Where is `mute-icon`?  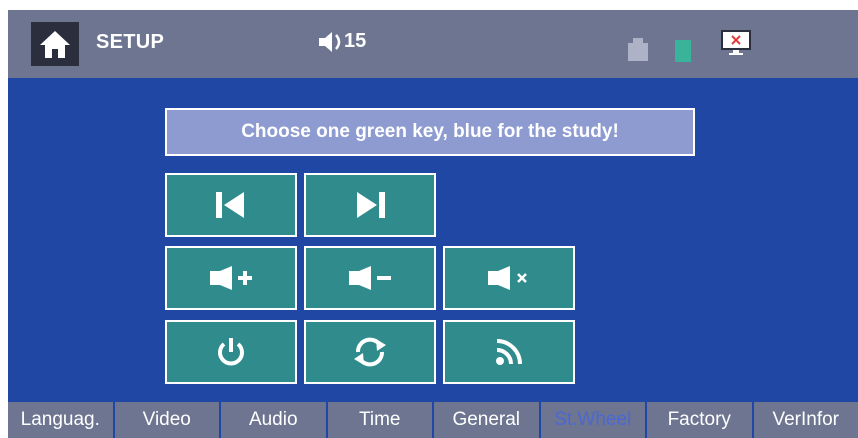
mute-icon is located at coordinates (507, 278).